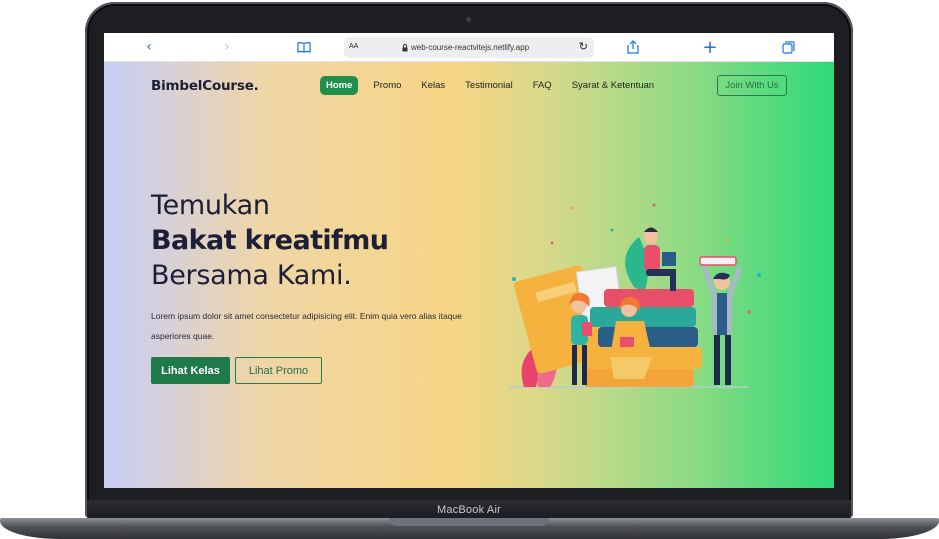 The height and width of the screenshot is (539, 939). I want to click on url-display: web-course-reactvitejs.netlify.app, so click(465, 47).